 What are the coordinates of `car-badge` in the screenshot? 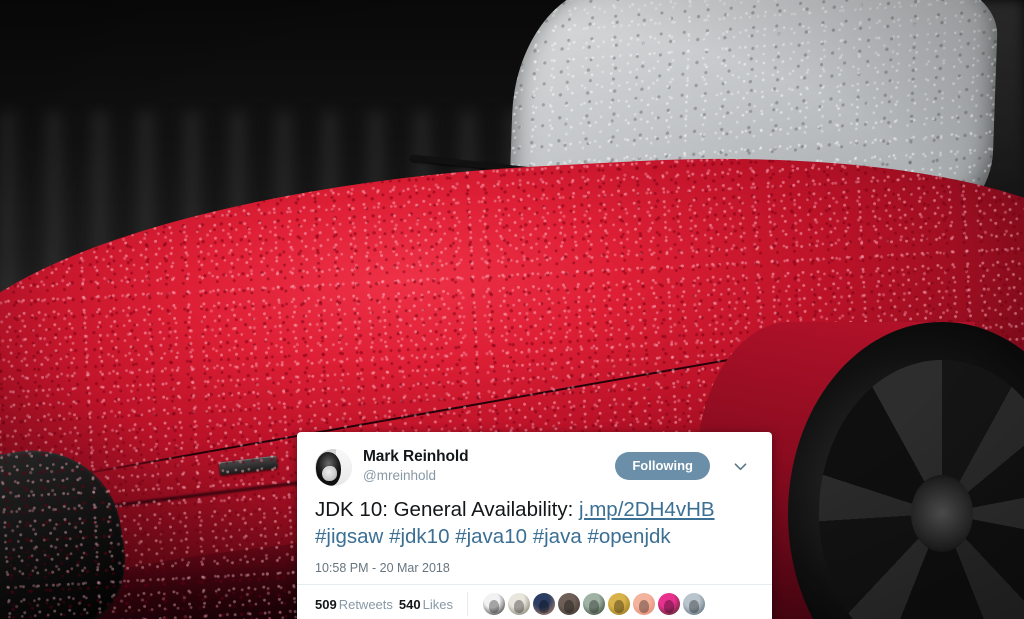 It's located at (248, 465).